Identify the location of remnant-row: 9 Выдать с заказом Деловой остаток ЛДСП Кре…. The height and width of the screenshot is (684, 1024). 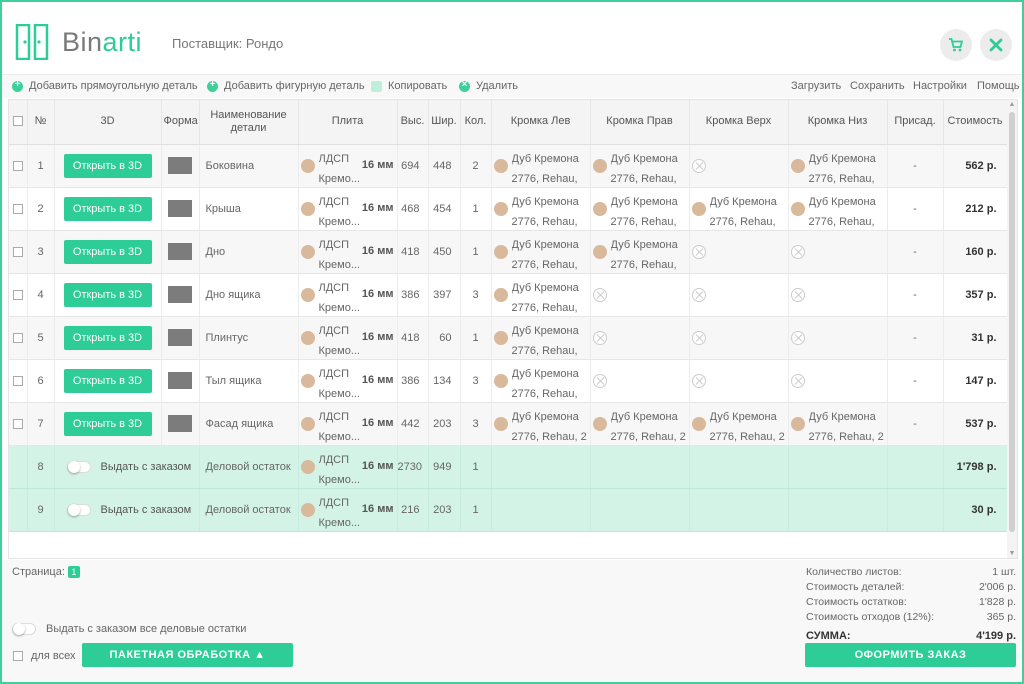
(508, 510).